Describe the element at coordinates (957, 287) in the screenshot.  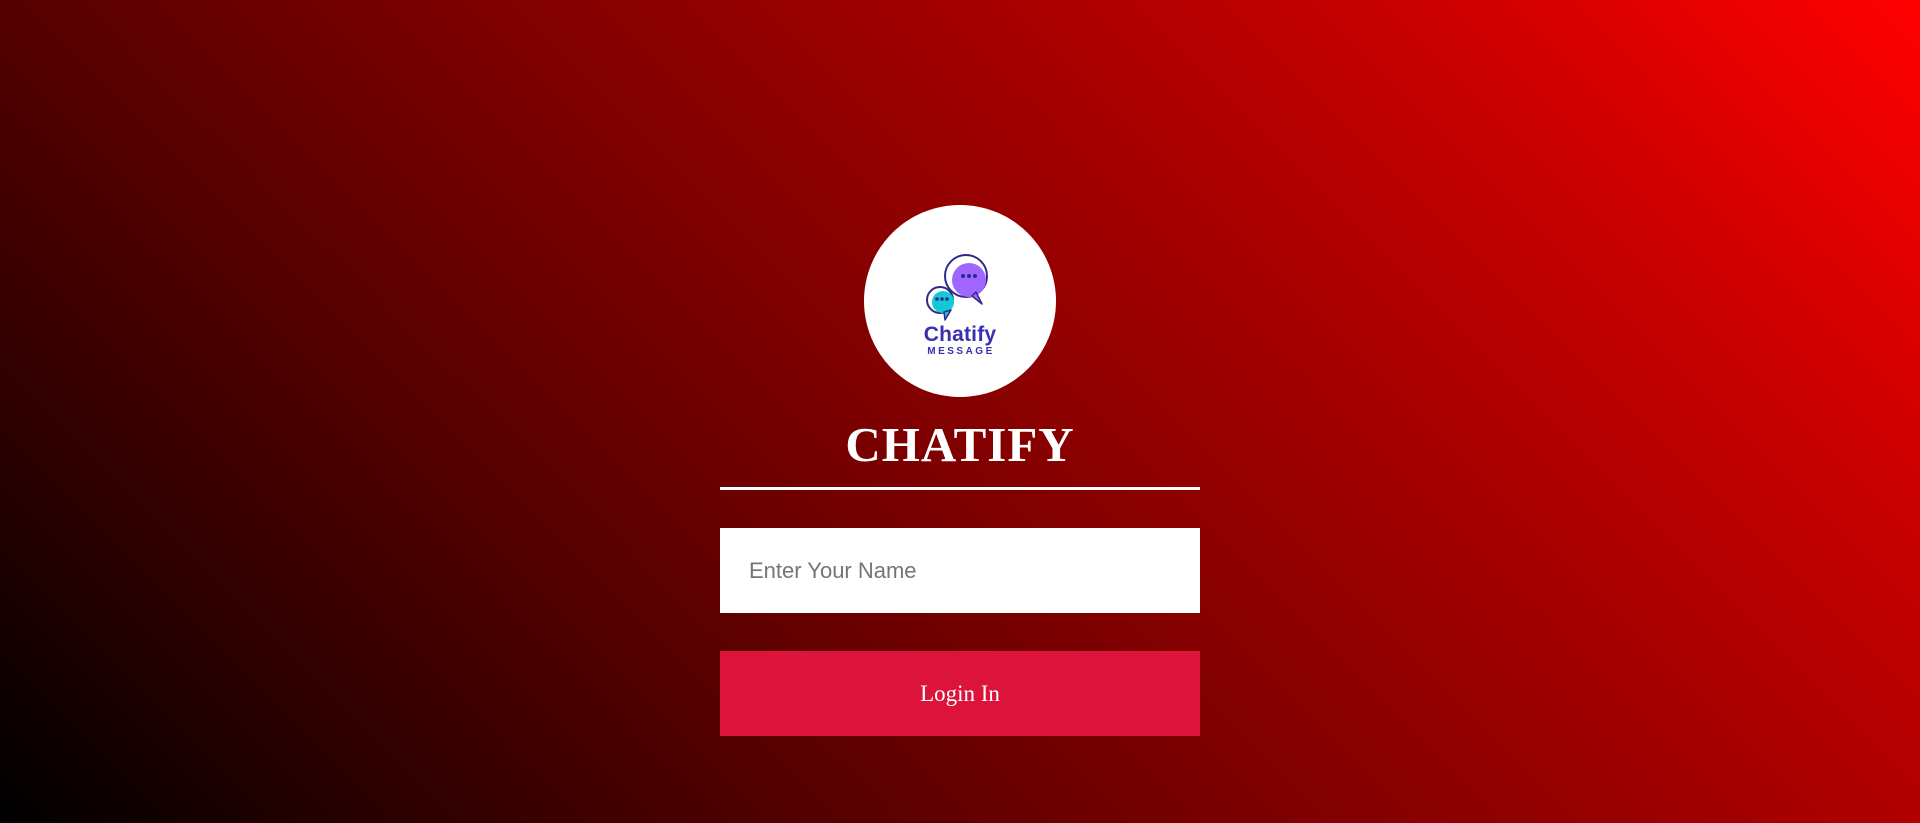
I see `chat-bubbles-icon` at that location.